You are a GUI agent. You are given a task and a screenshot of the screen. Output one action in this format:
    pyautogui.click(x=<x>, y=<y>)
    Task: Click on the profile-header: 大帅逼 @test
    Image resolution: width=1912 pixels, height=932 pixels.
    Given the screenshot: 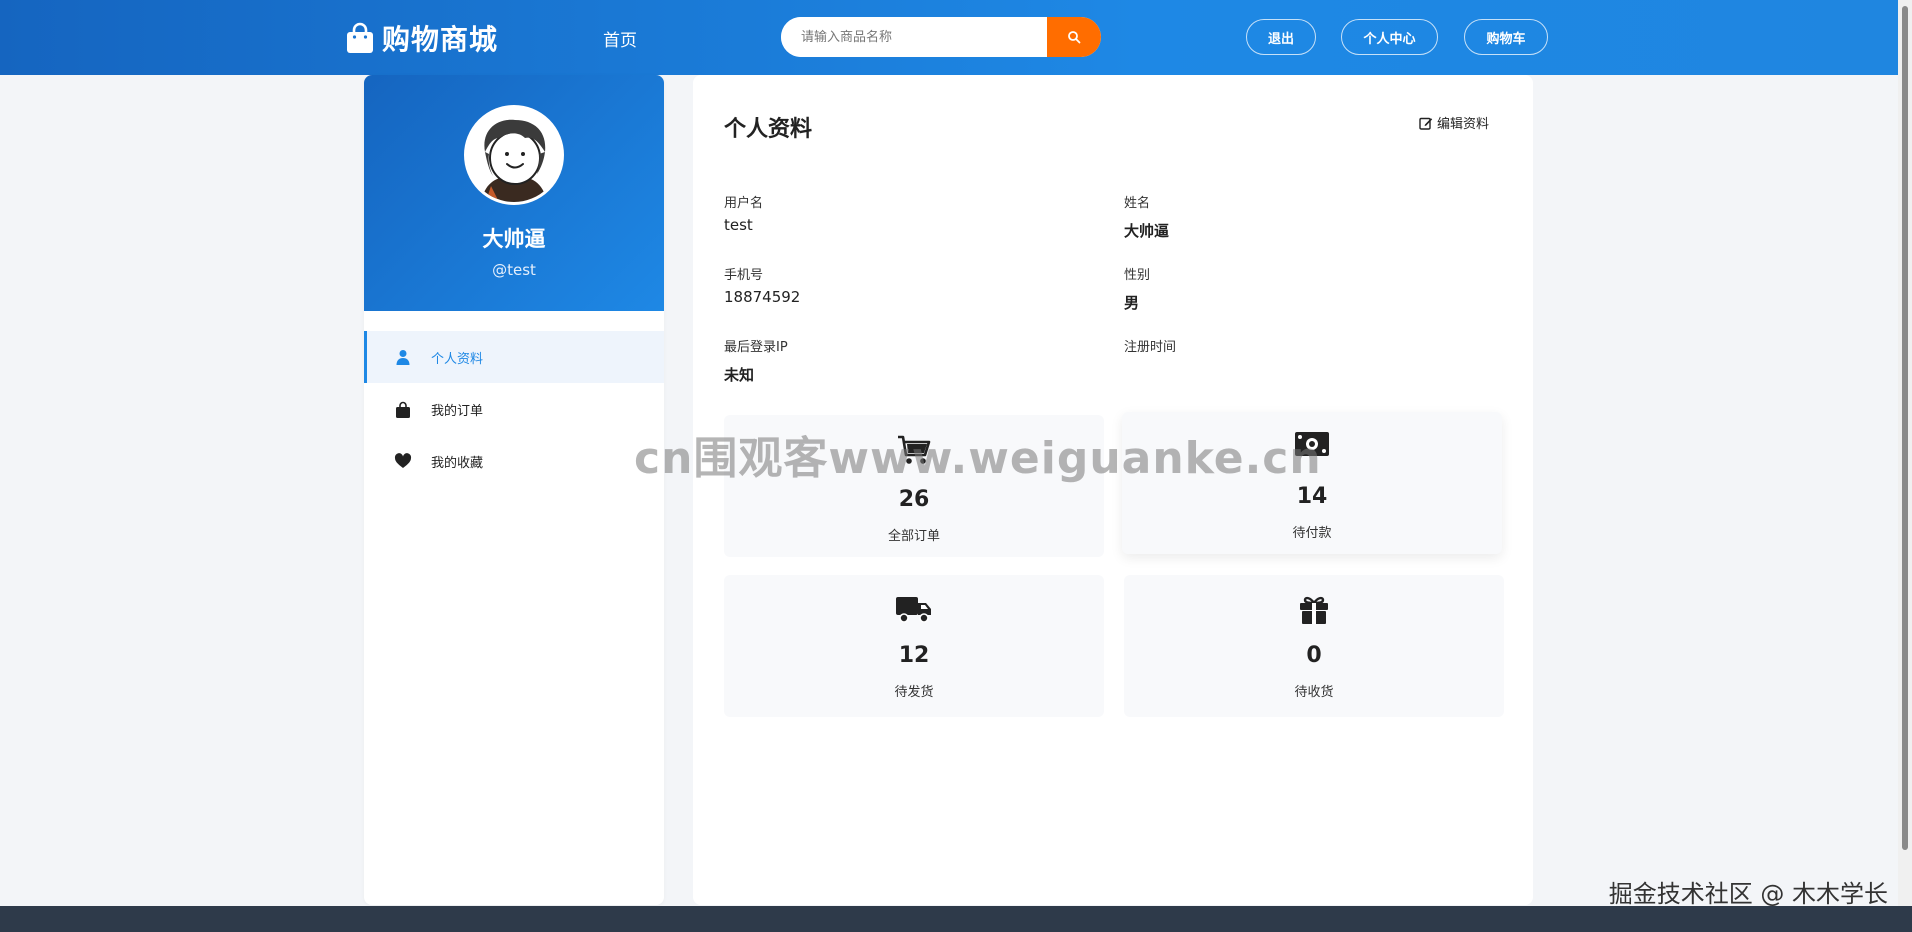 What is the action you would take?
    pyautogui.click(x=514, y=193)
    